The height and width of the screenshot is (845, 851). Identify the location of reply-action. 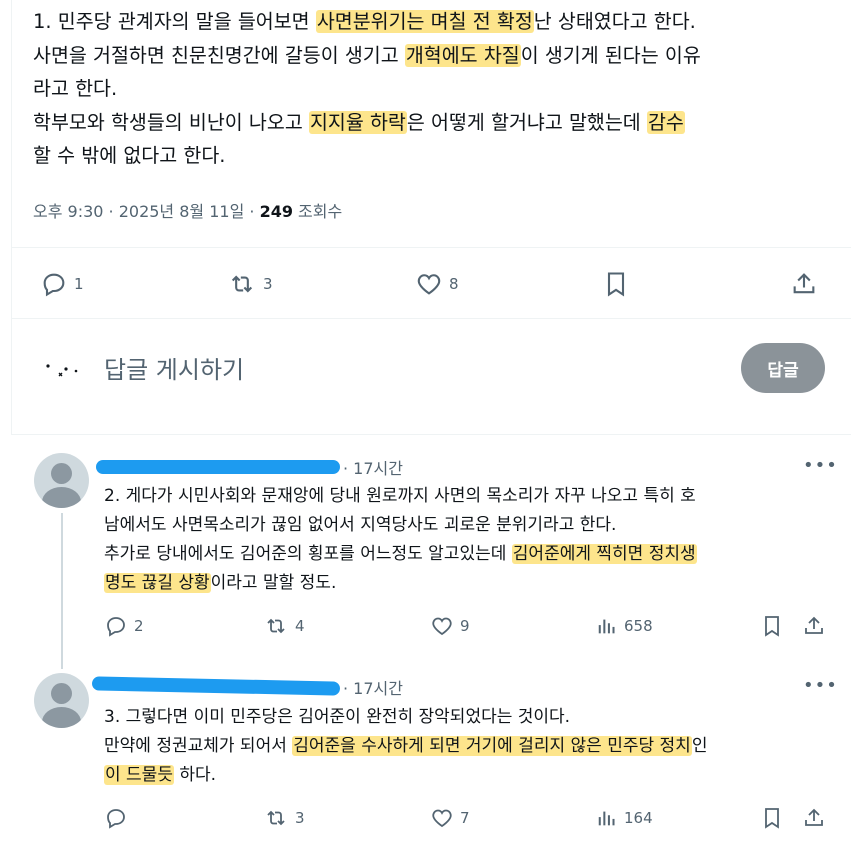
(116, 818).